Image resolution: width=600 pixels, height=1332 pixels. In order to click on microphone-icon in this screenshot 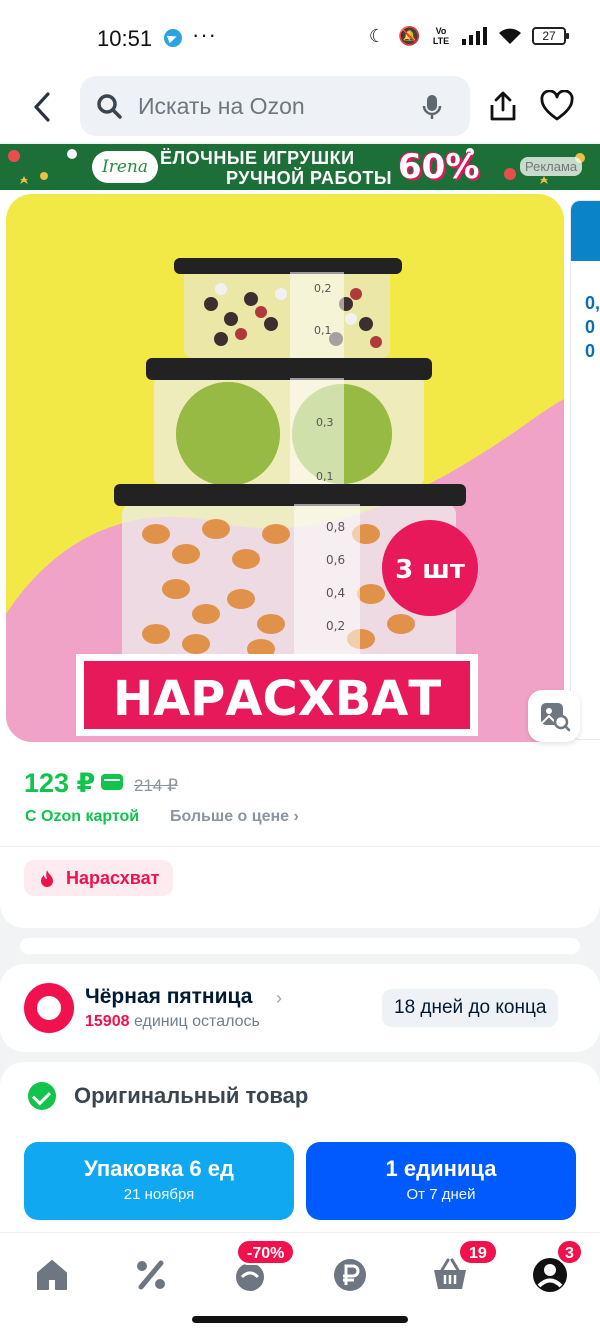, I will do `click(432, 107)`.